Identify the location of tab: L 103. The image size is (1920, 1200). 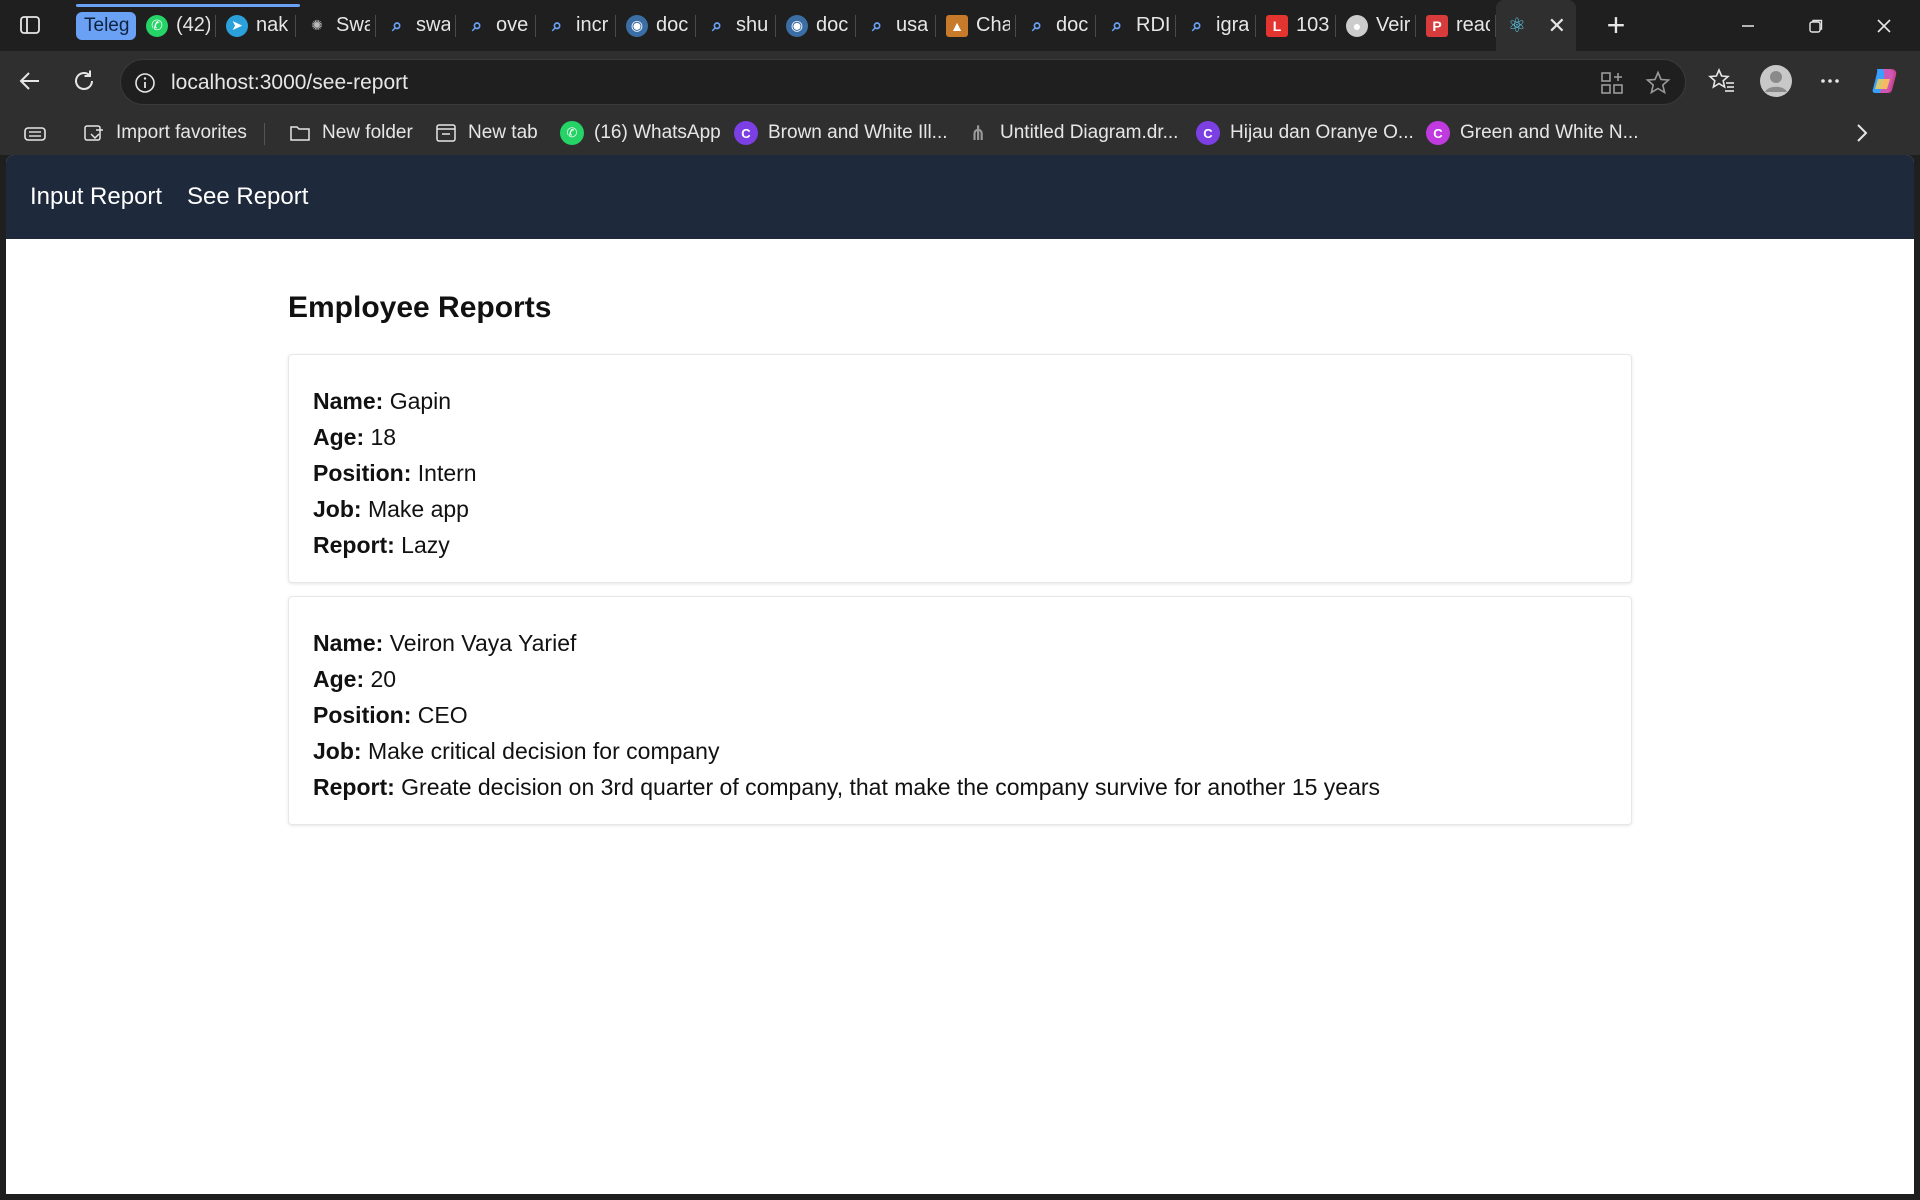
(1296, 25).